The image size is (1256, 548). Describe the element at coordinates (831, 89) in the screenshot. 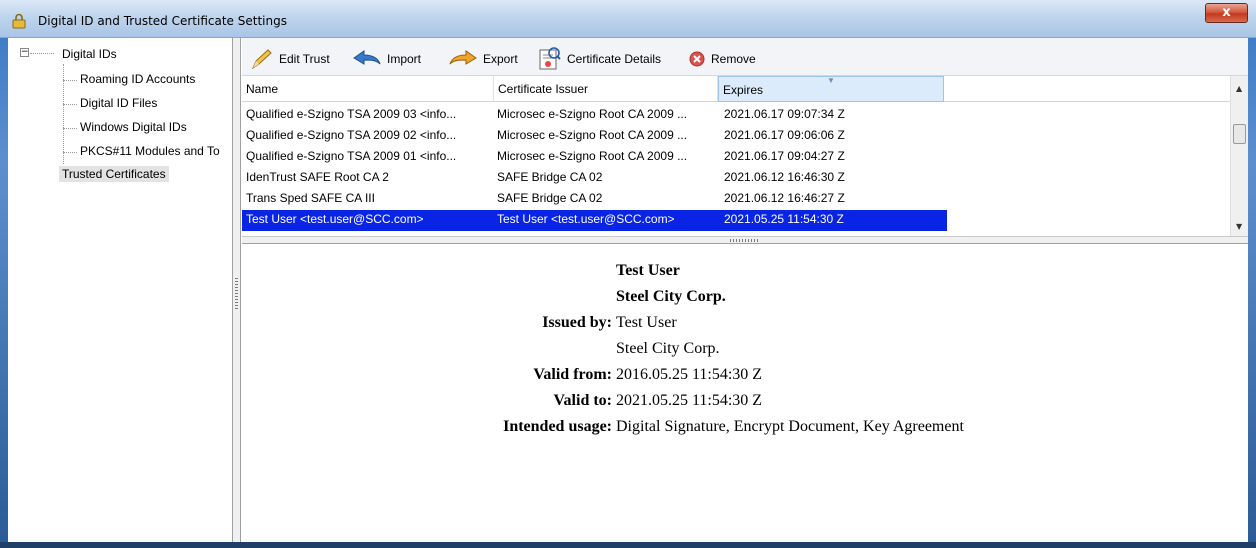

I see `column-header-expires: ▼ Expires` at that location.